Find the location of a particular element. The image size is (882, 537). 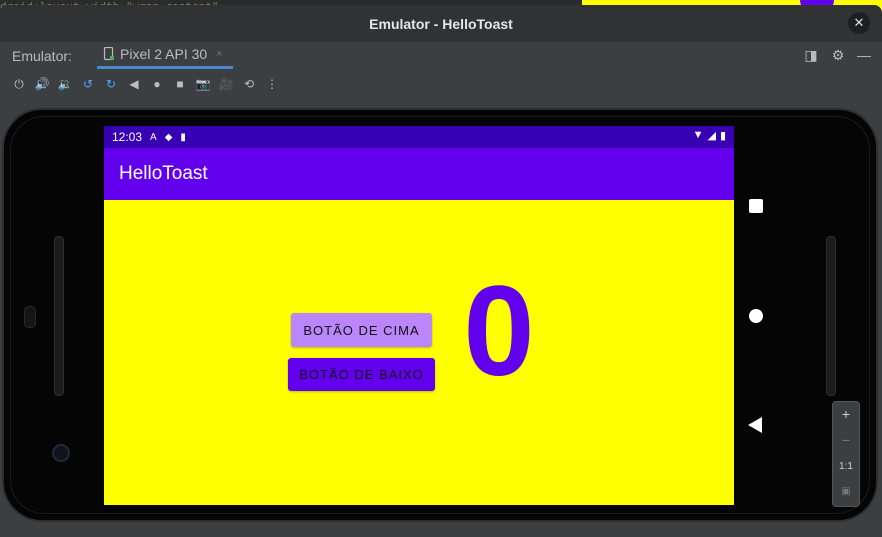

zoom-in-button: + is located at coordinates (846, 414).